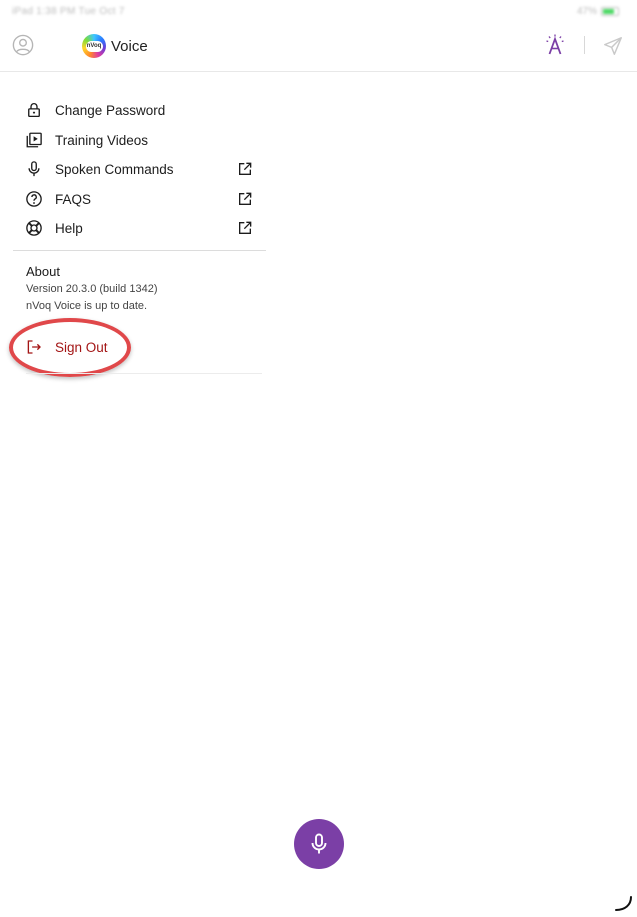 Image resolution: width=637 pixels, height=917 pixels. I want to click on brand-name: Voice, so click(129, 46).